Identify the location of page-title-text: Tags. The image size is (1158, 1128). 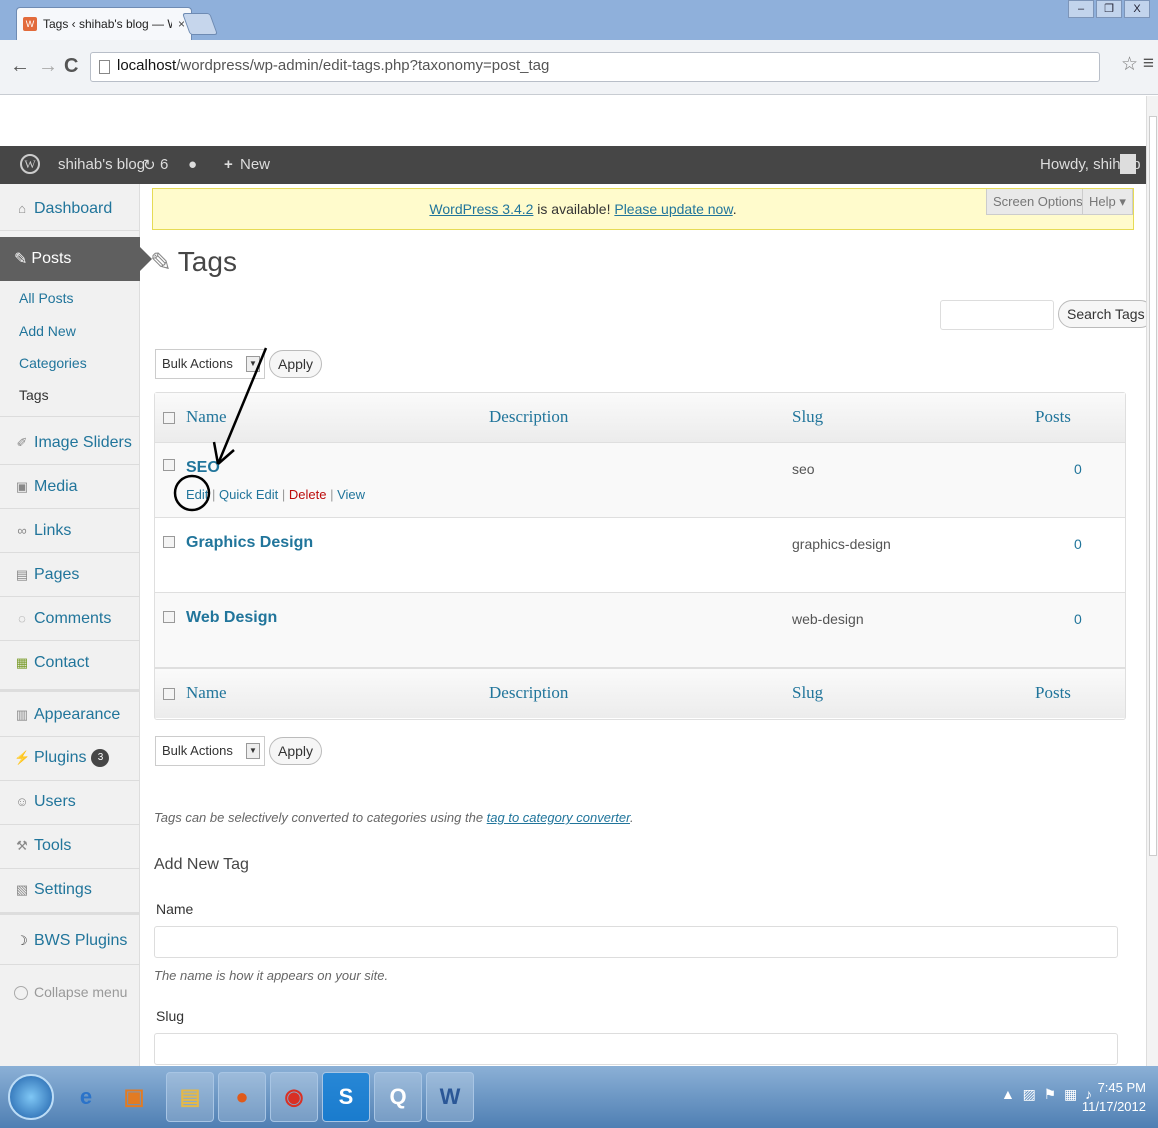
(207, 261).